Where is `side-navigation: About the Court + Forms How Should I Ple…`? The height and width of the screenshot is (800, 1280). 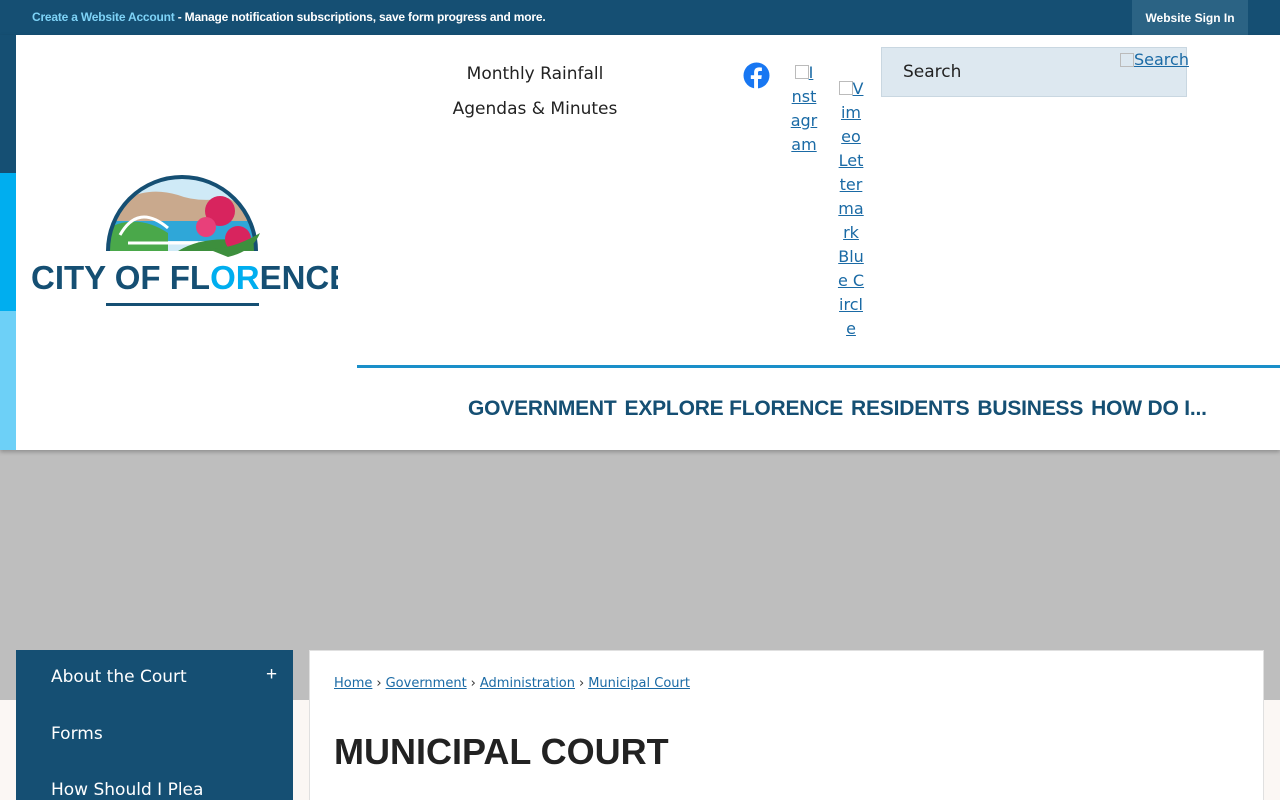
side-navigation: About the Court + Forms How Should I Ple… is located at coordinates (154, 725).